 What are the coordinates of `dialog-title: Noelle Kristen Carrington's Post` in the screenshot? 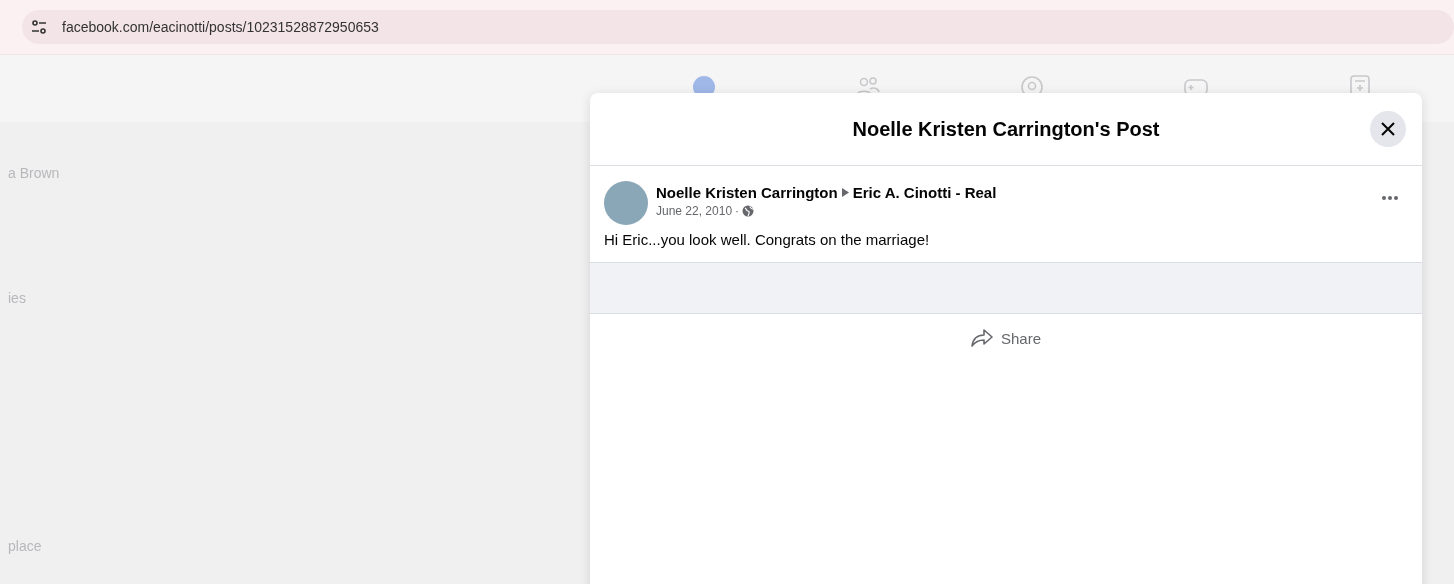 It's located at (1006, 129).